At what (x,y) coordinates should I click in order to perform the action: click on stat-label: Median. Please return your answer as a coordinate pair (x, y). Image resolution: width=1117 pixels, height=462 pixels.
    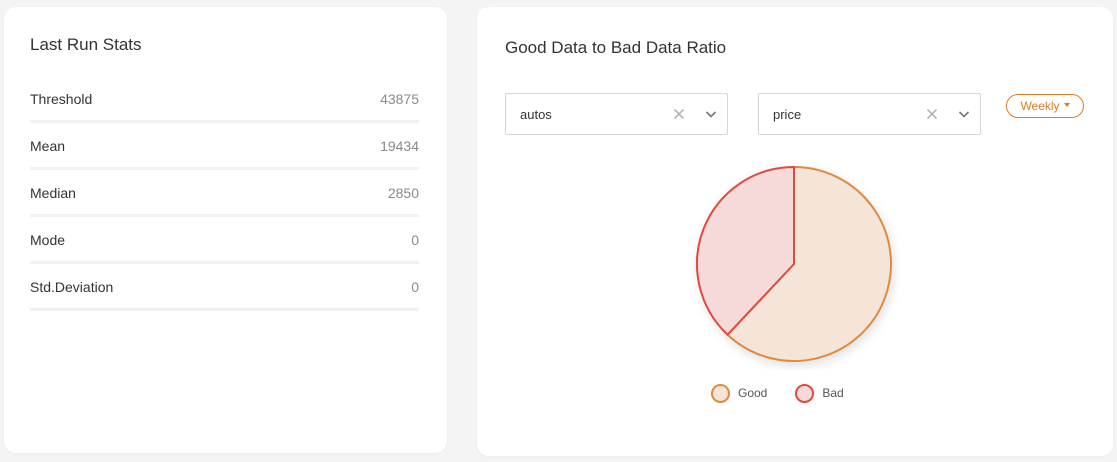
    Looking at the image, I should click on (53, 193).